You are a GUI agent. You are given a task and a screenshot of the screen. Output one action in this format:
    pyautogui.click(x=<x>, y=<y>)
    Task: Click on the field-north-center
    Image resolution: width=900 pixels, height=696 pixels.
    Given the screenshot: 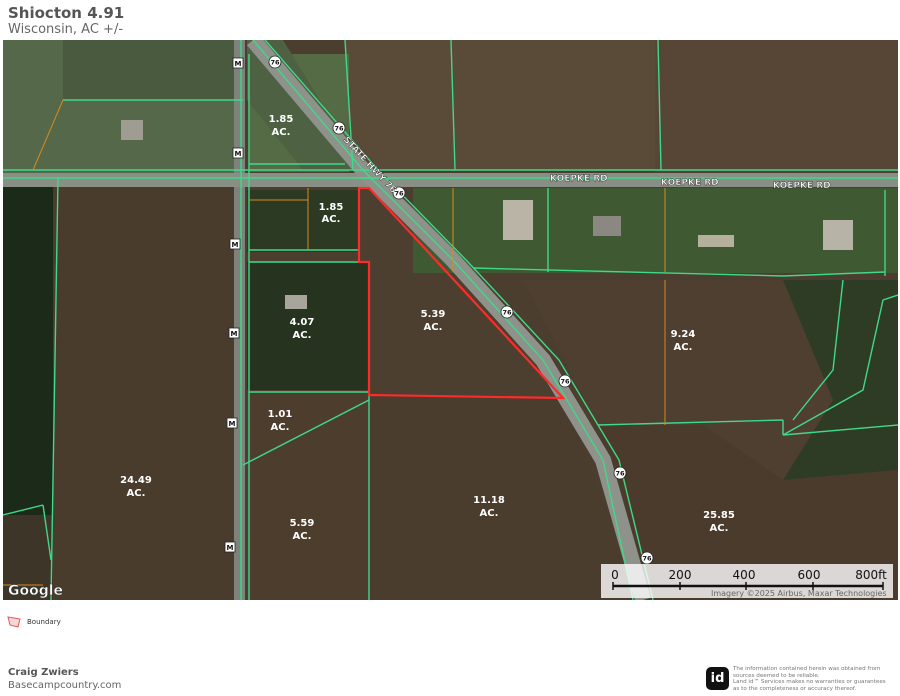 What is the action you would take?
    pyautogui.click(x=500, y=105)
    